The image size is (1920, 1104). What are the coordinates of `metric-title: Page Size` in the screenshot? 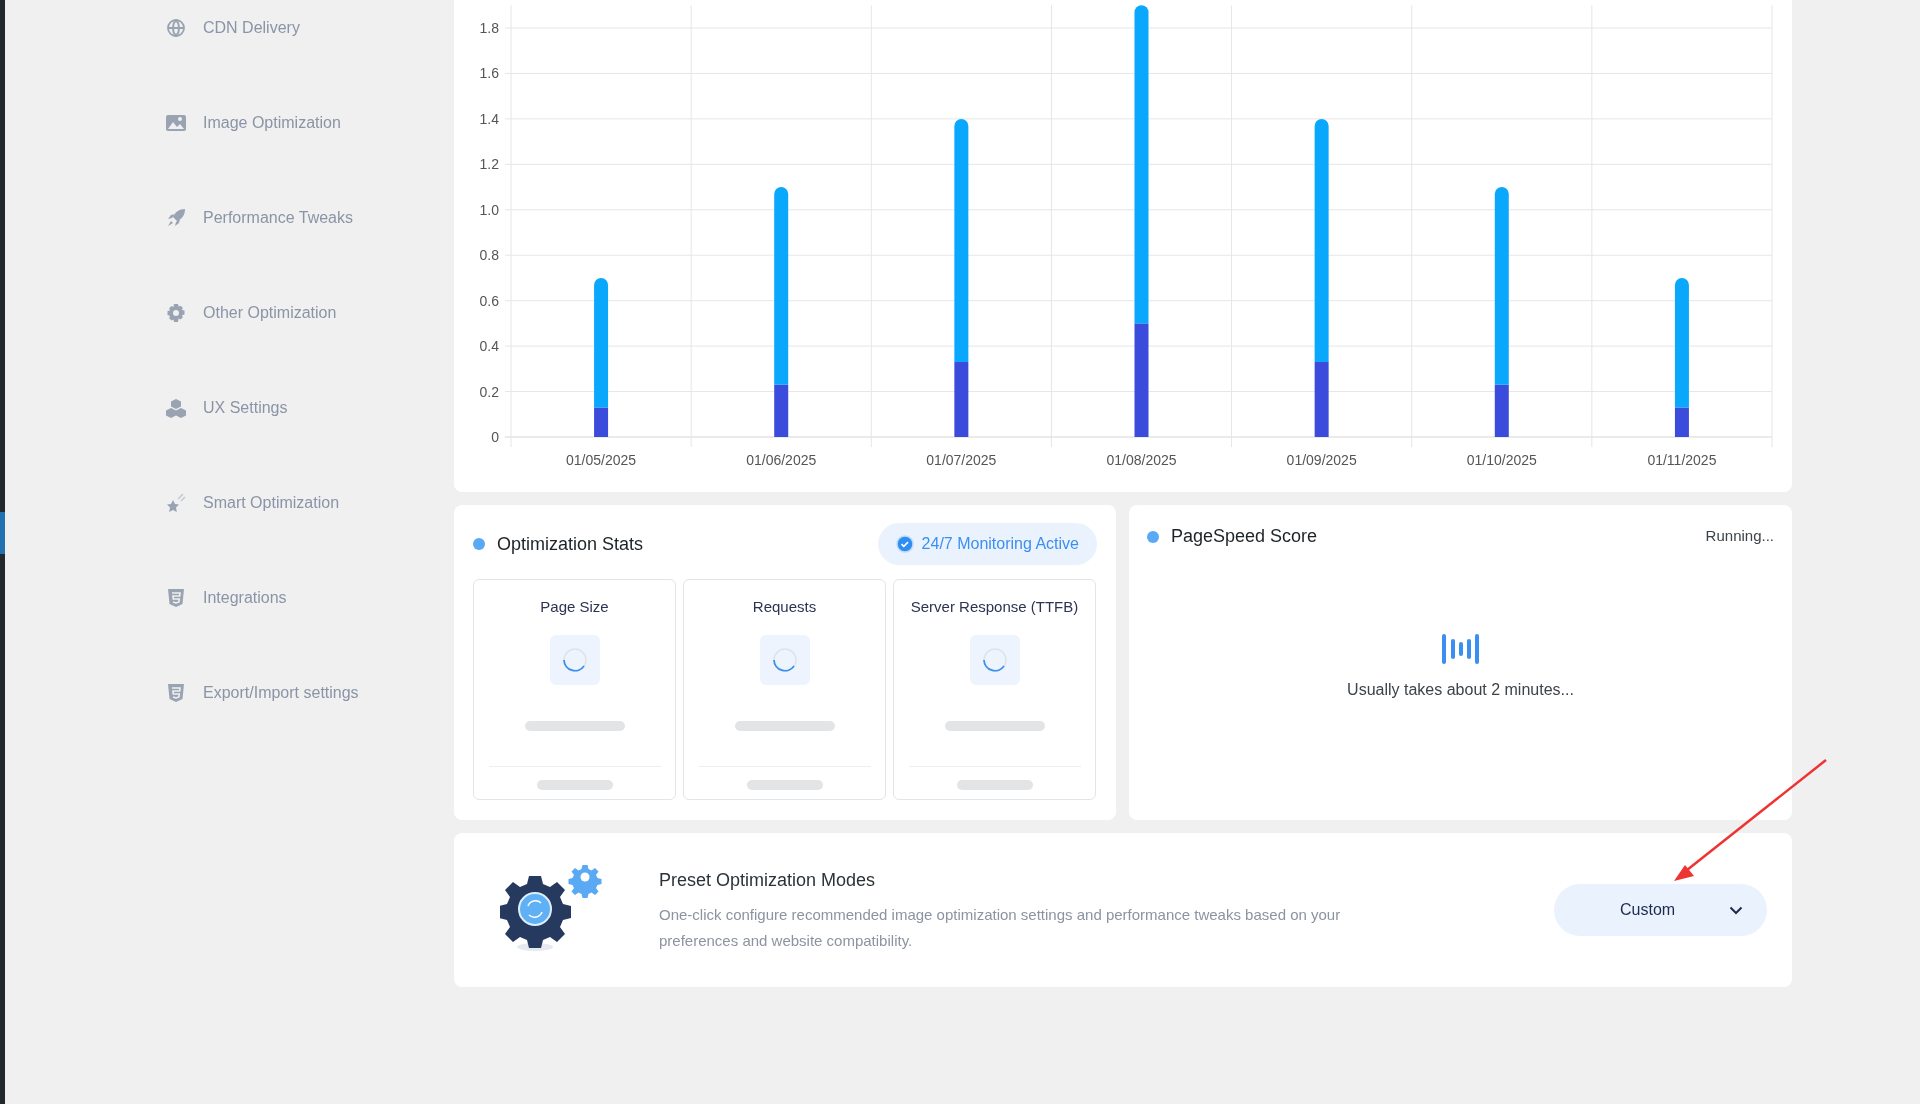 It's located at (574, 607).